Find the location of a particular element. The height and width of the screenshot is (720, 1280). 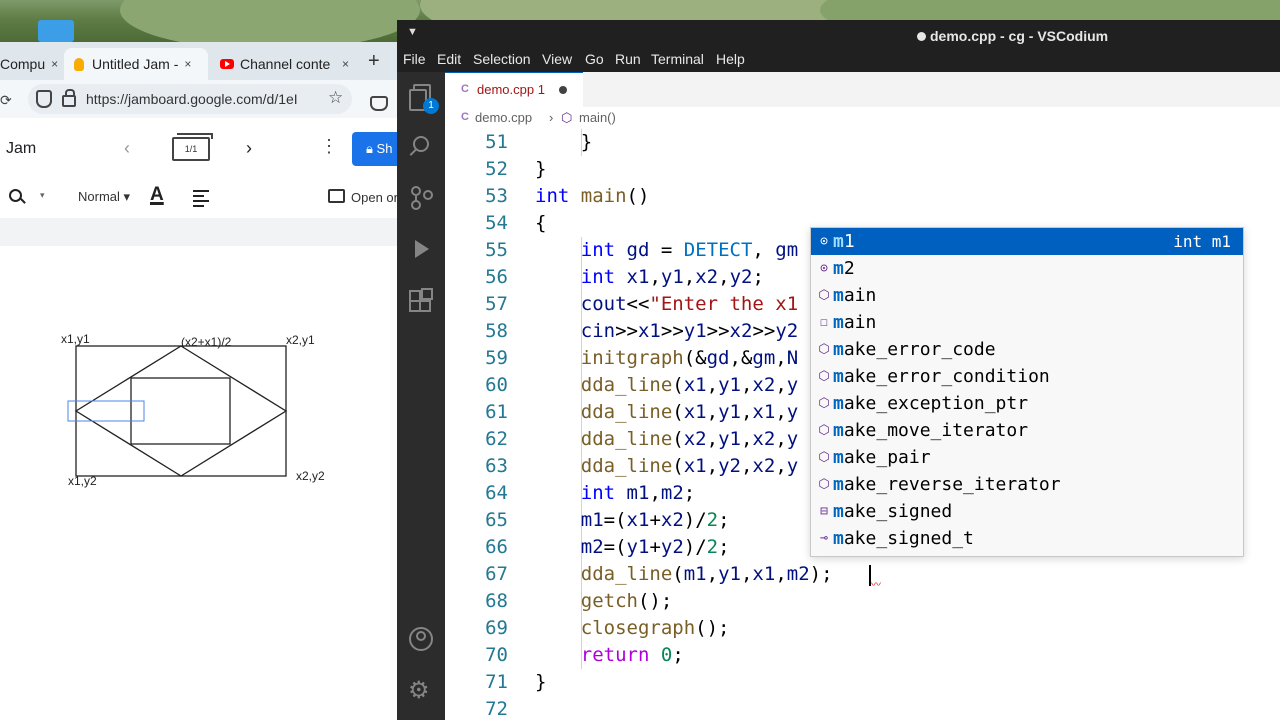

new-tab-button: + is located at coordinates (374, 61).